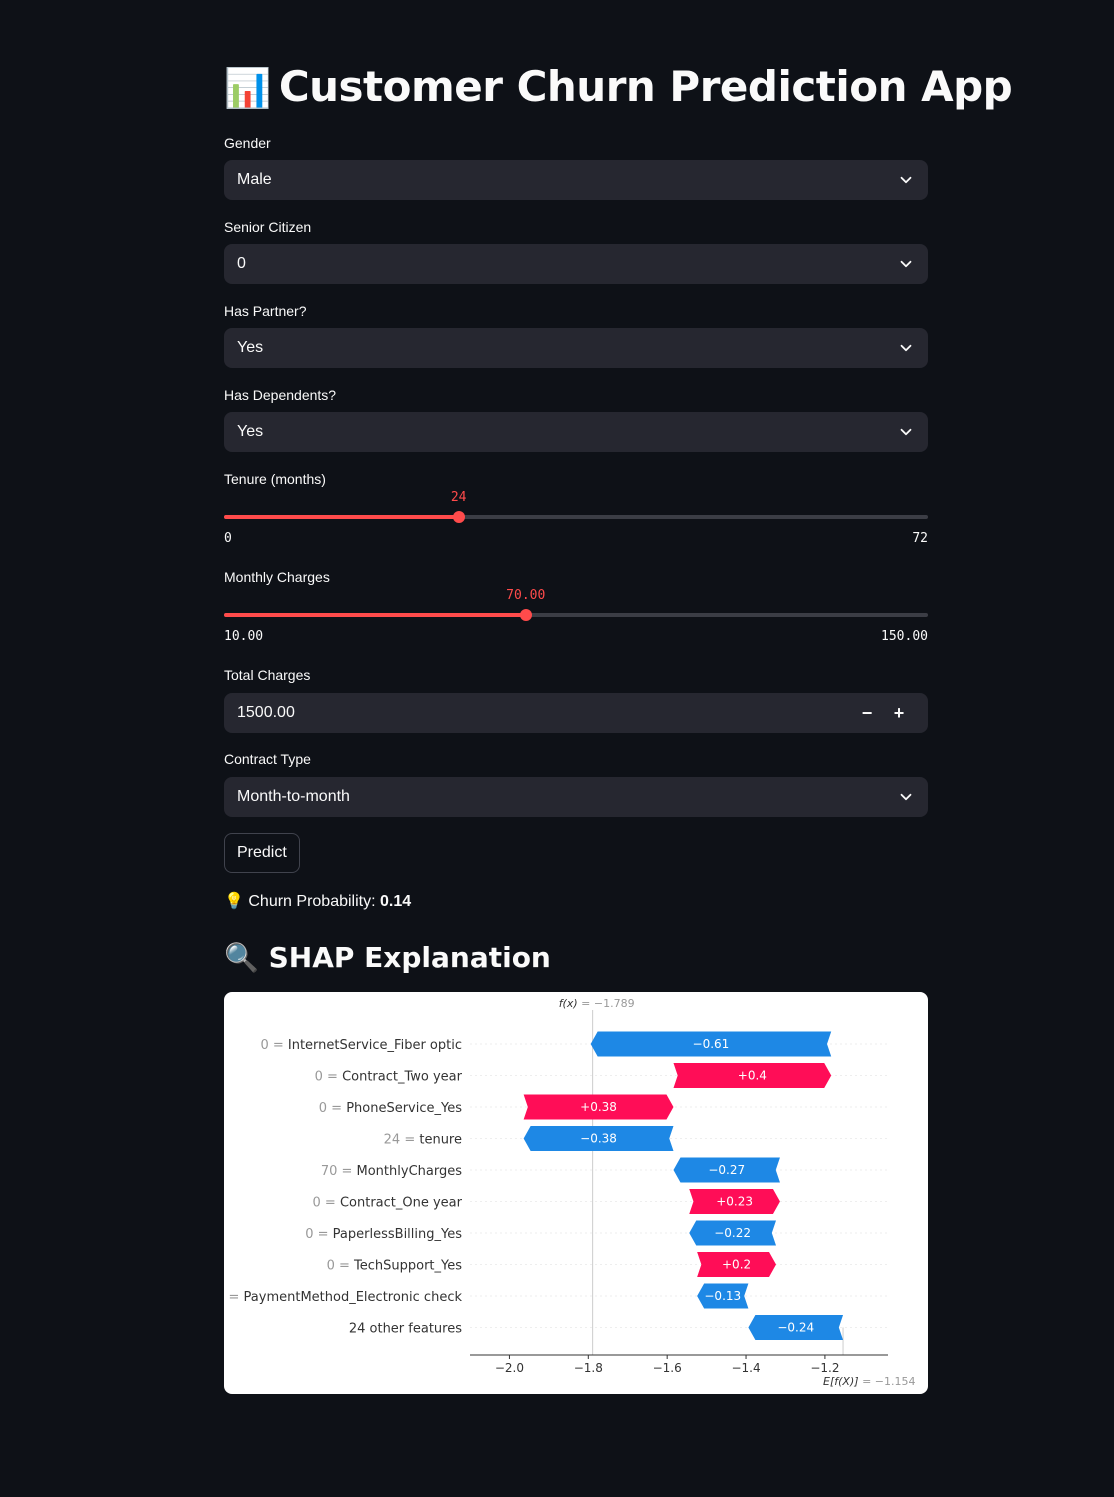 Image resolution: width=1114 pixels, height=1497 pixels. I want to click on predict-button: Predict, so click(262, 853).